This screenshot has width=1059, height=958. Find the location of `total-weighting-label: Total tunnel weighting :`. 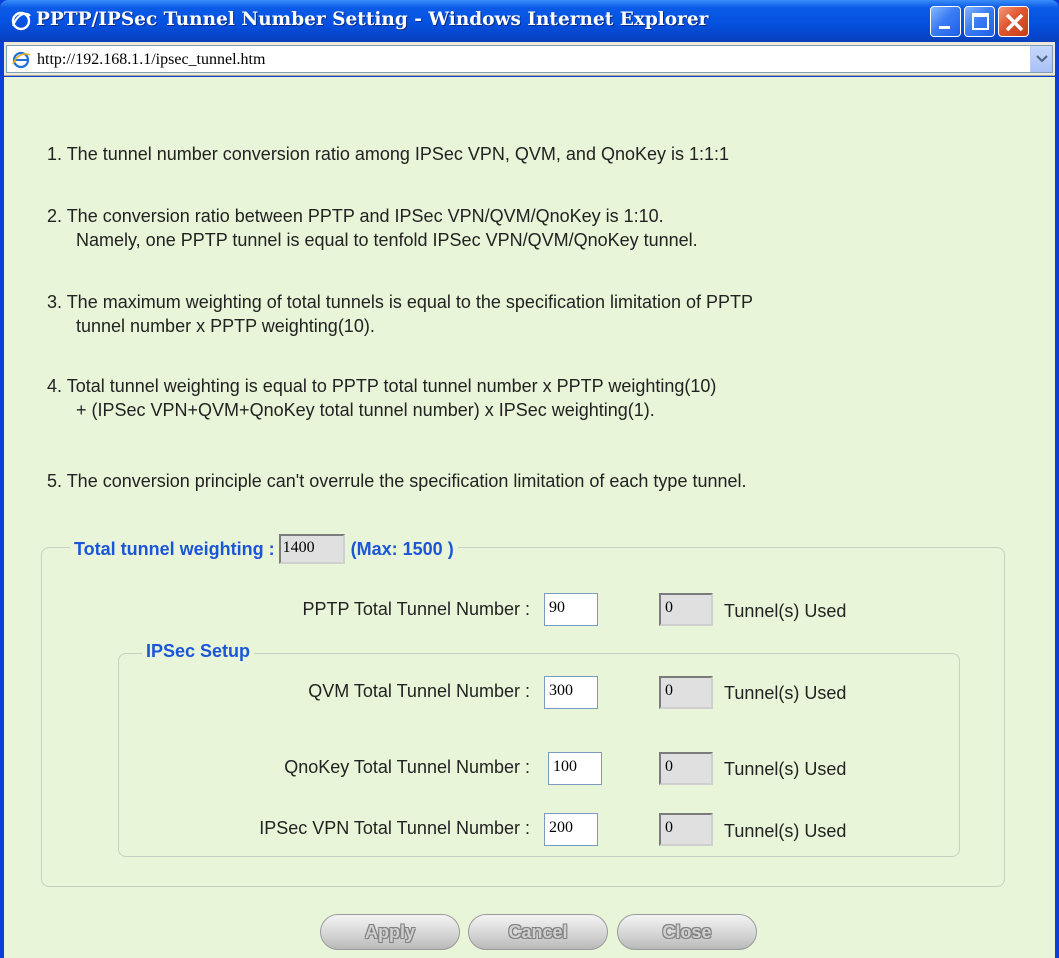

total-weighting-label: Total tunnel weighting : is located at coordinates (174, 548).